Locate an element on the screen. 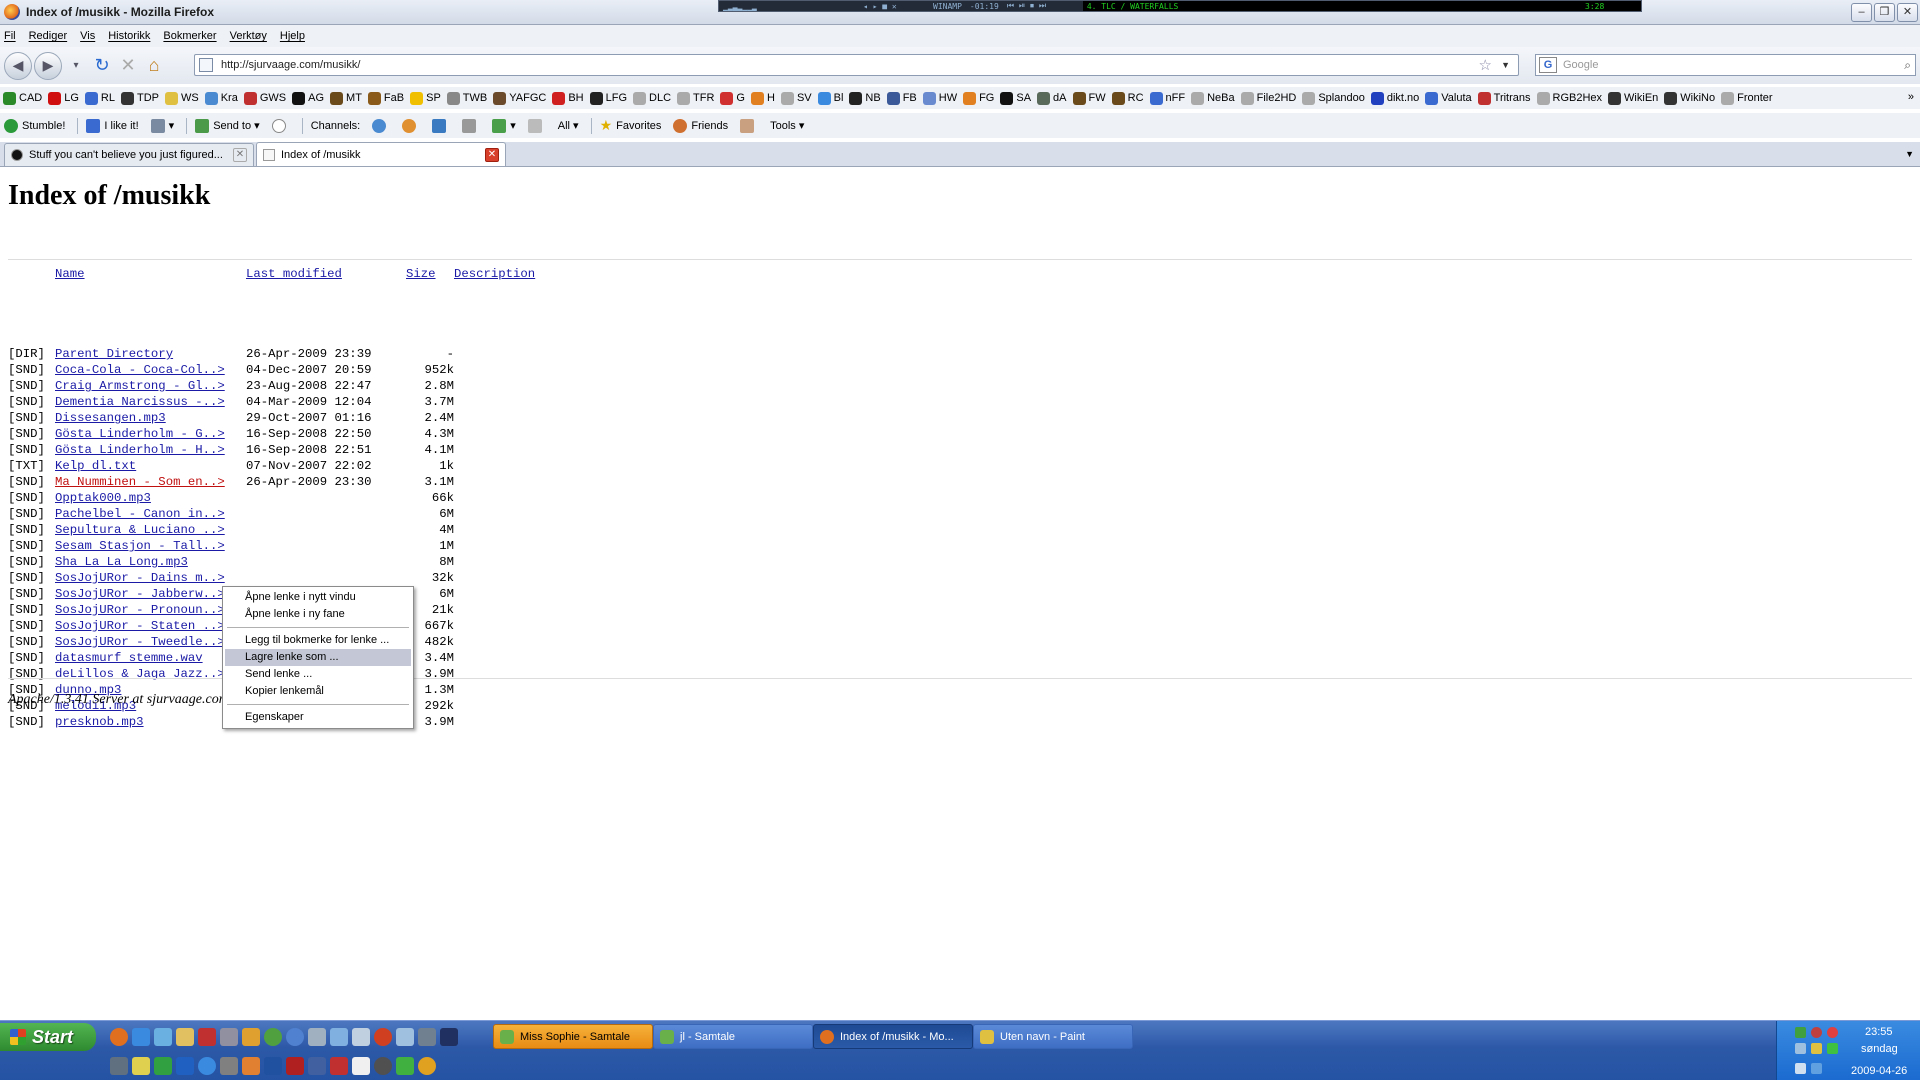  tray-update-icon is located at coordinates (1832, 1048).